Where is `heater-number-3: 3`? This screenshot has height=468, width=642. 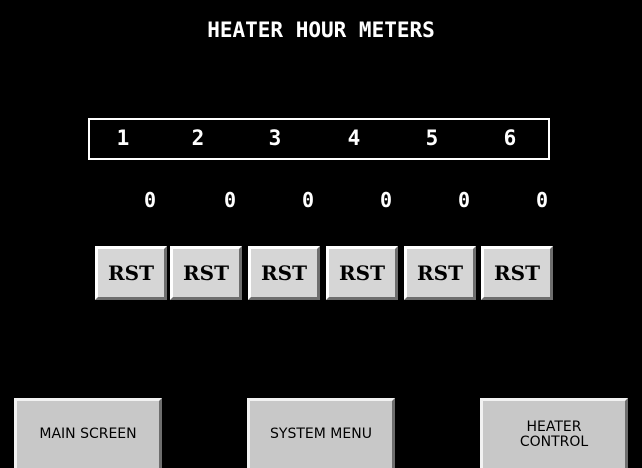
heater-number-3: 3 is located at coordinates (275, 138).